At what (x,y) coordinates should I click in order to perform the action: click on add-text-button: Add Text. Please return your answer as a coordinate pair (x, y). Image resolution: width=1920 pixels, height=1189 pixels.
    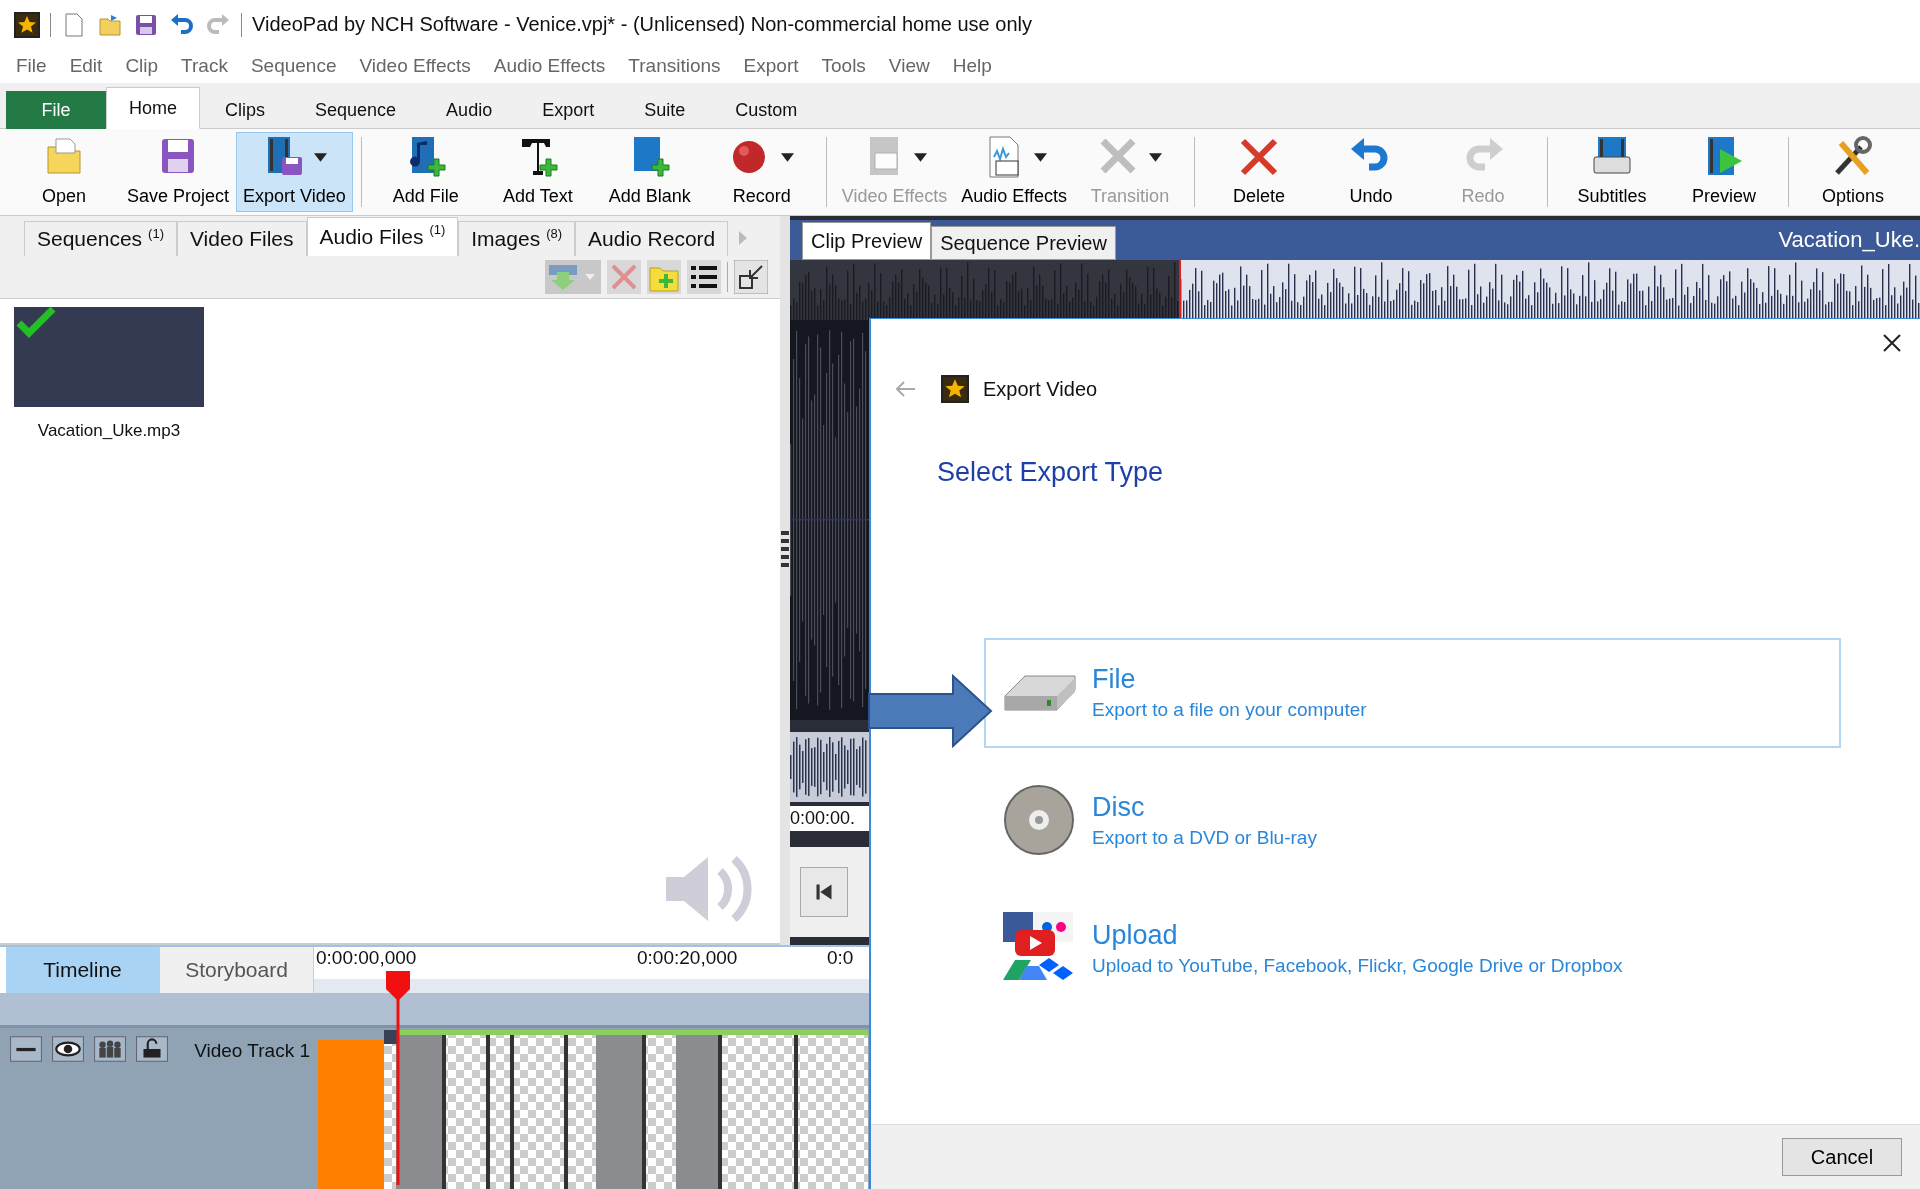
    Looking at the image, I should click on (537, 172).